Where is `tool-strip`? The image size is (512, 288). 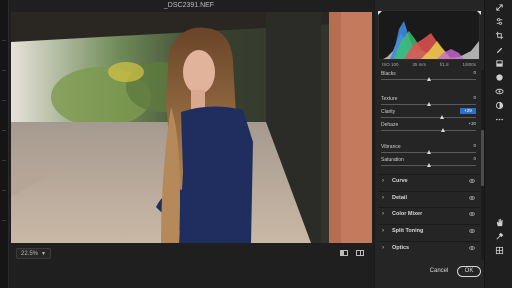
tool-strip is located at coordinates (498, 144).